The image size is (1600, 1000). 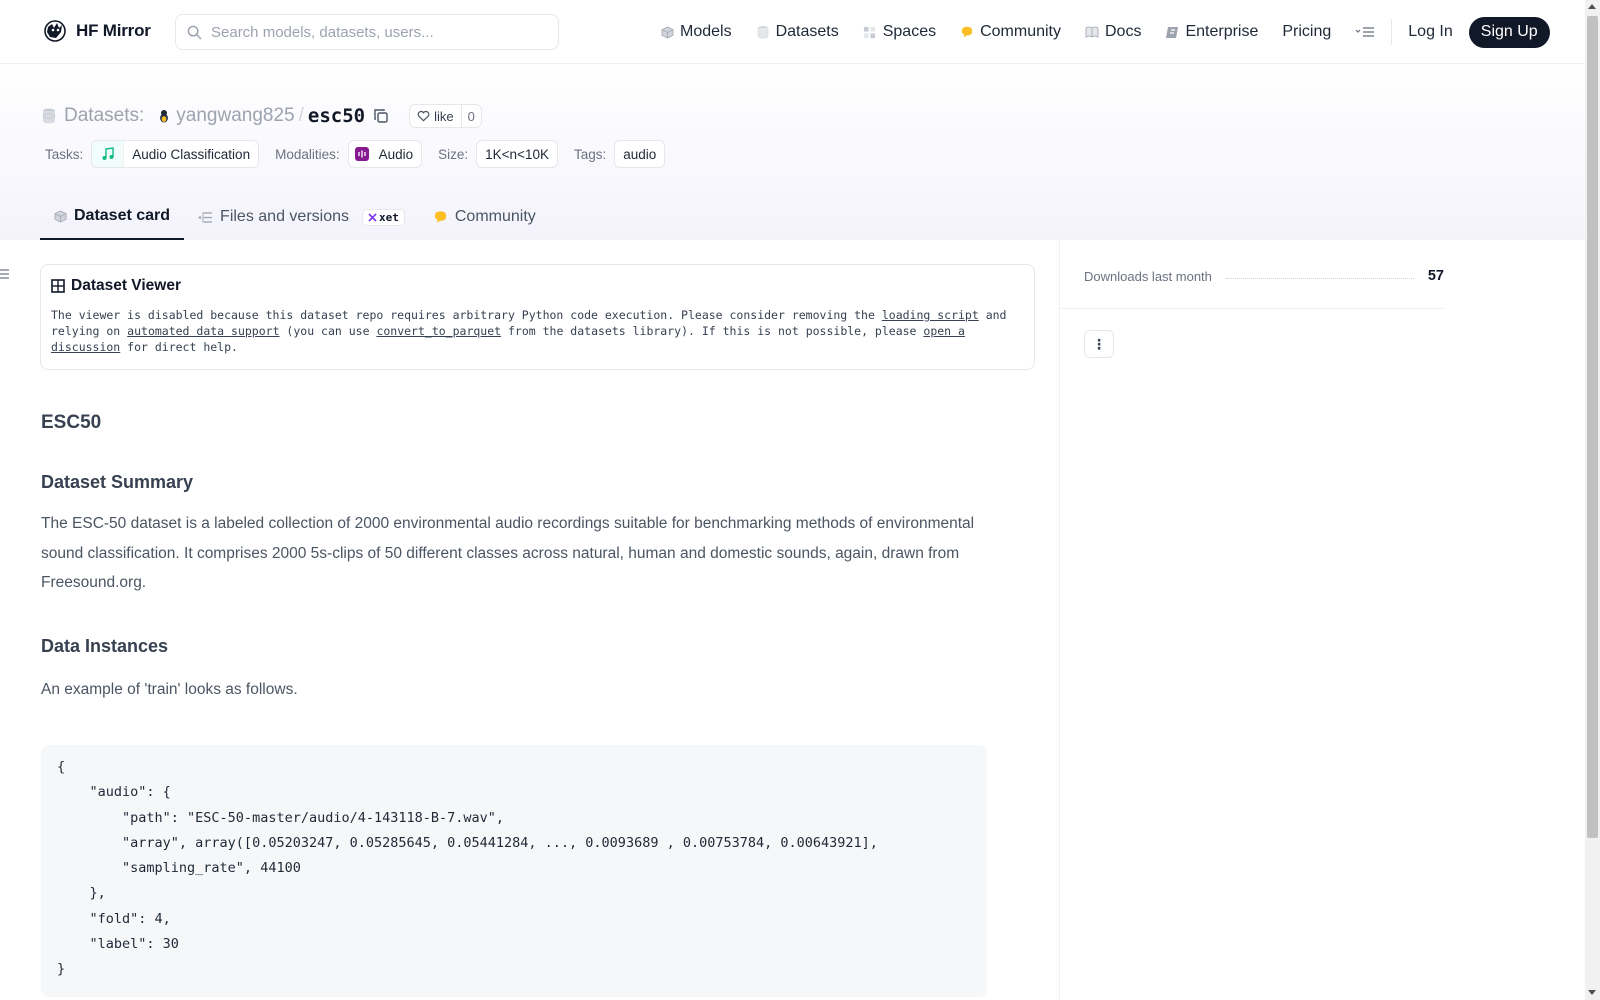 I want to click on viewer-msg-text: (you can use, so click(x=328, y=331).